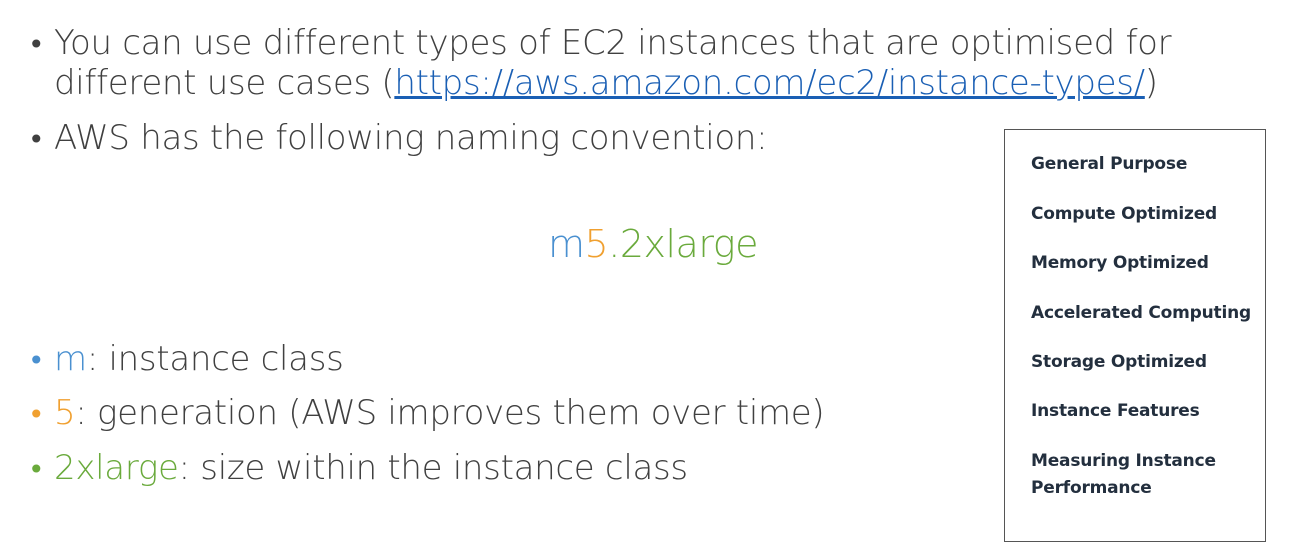  Describe the element at coordinates (1146, 214) in the screenshot. I see `category-compute-optimized: Compute Optimized` at that location.